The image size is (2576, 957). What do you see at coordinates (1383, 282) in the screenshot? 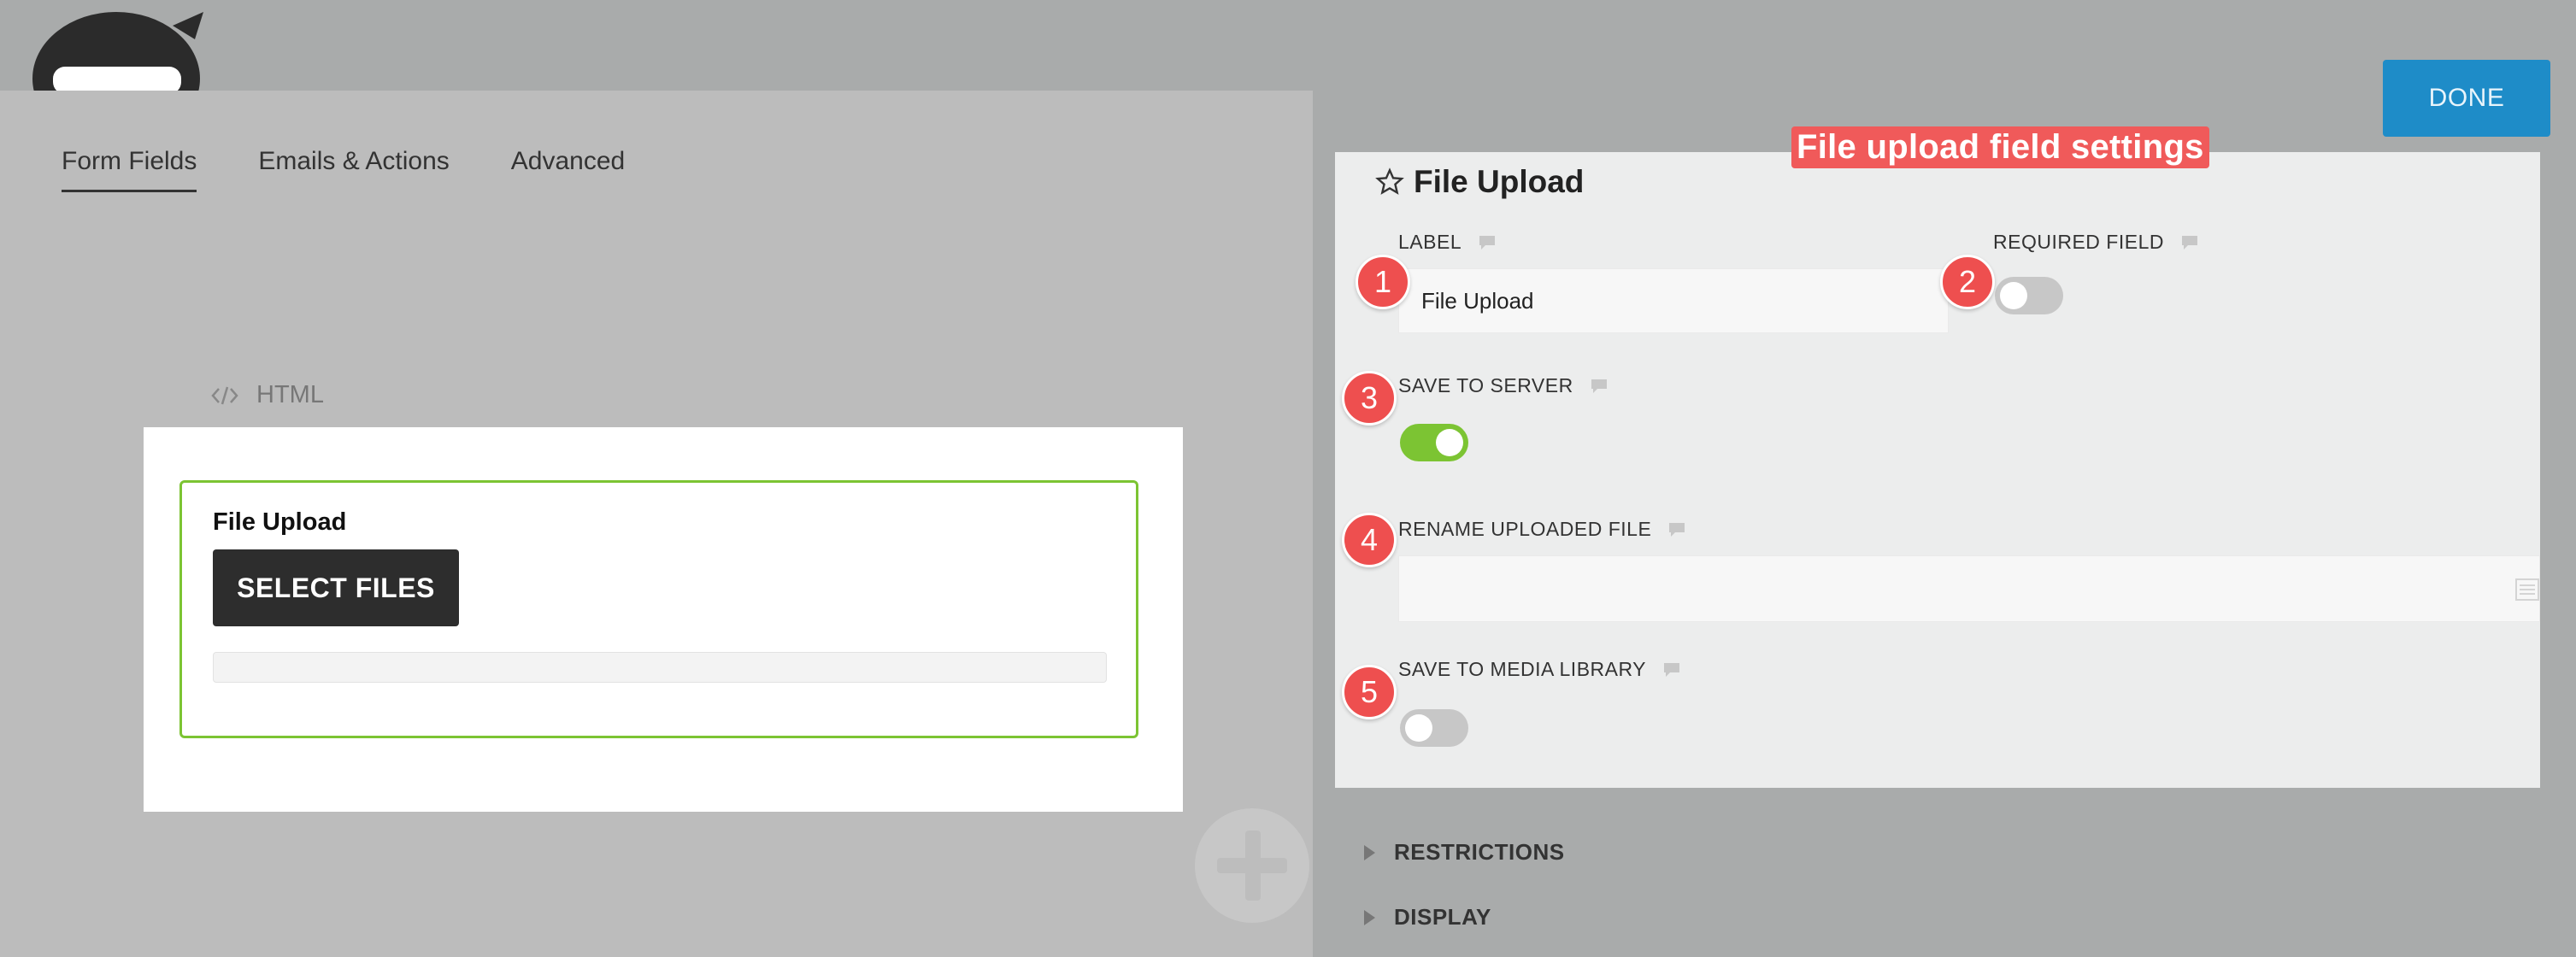
I see `step-badge-1: 1` at bounding box center [1383, 282].